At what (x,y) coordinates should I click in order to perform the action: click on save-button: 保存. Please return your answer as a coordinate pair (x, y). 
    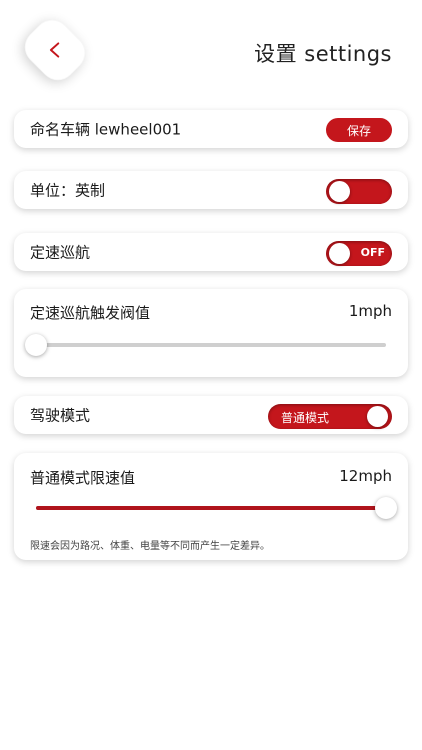
    Looking at the image, I should click on (359, 130).